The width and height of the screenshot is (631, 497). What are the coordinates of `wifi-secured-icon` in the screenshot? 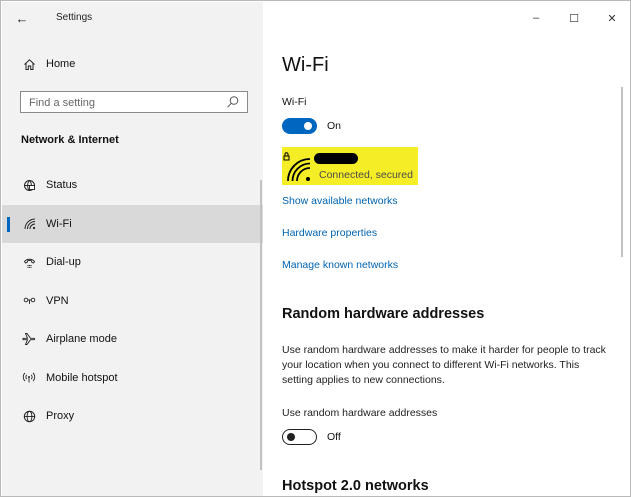 It's located at (297, 166).